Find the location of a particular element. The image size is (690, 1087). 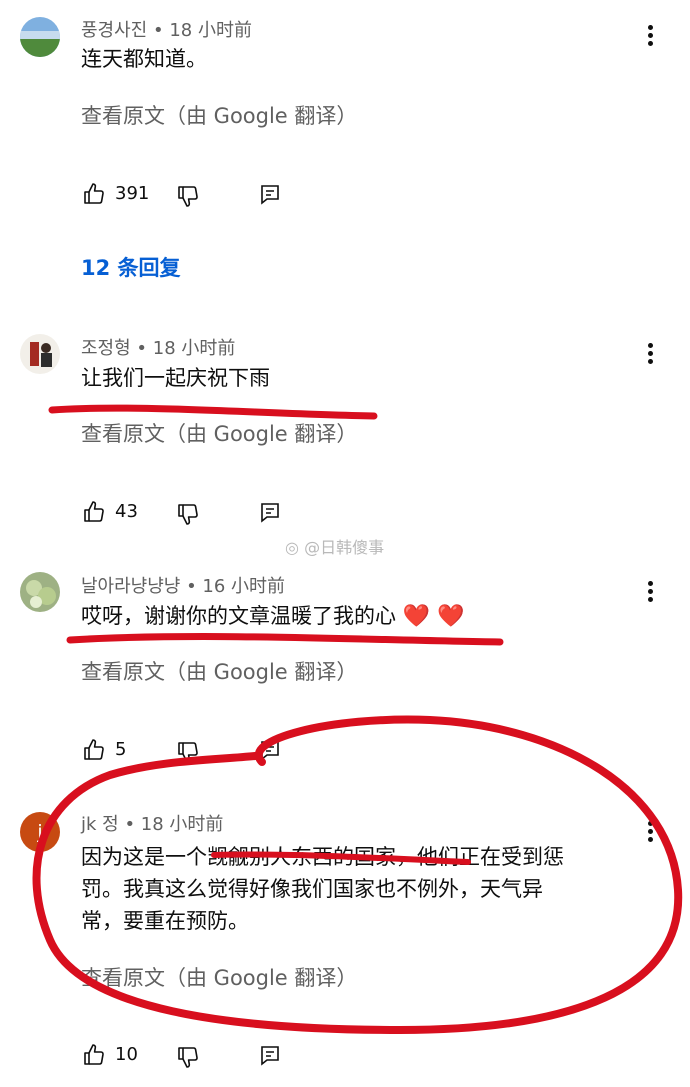

weibo-icon: ◎ is located at coordinates (292, 547).